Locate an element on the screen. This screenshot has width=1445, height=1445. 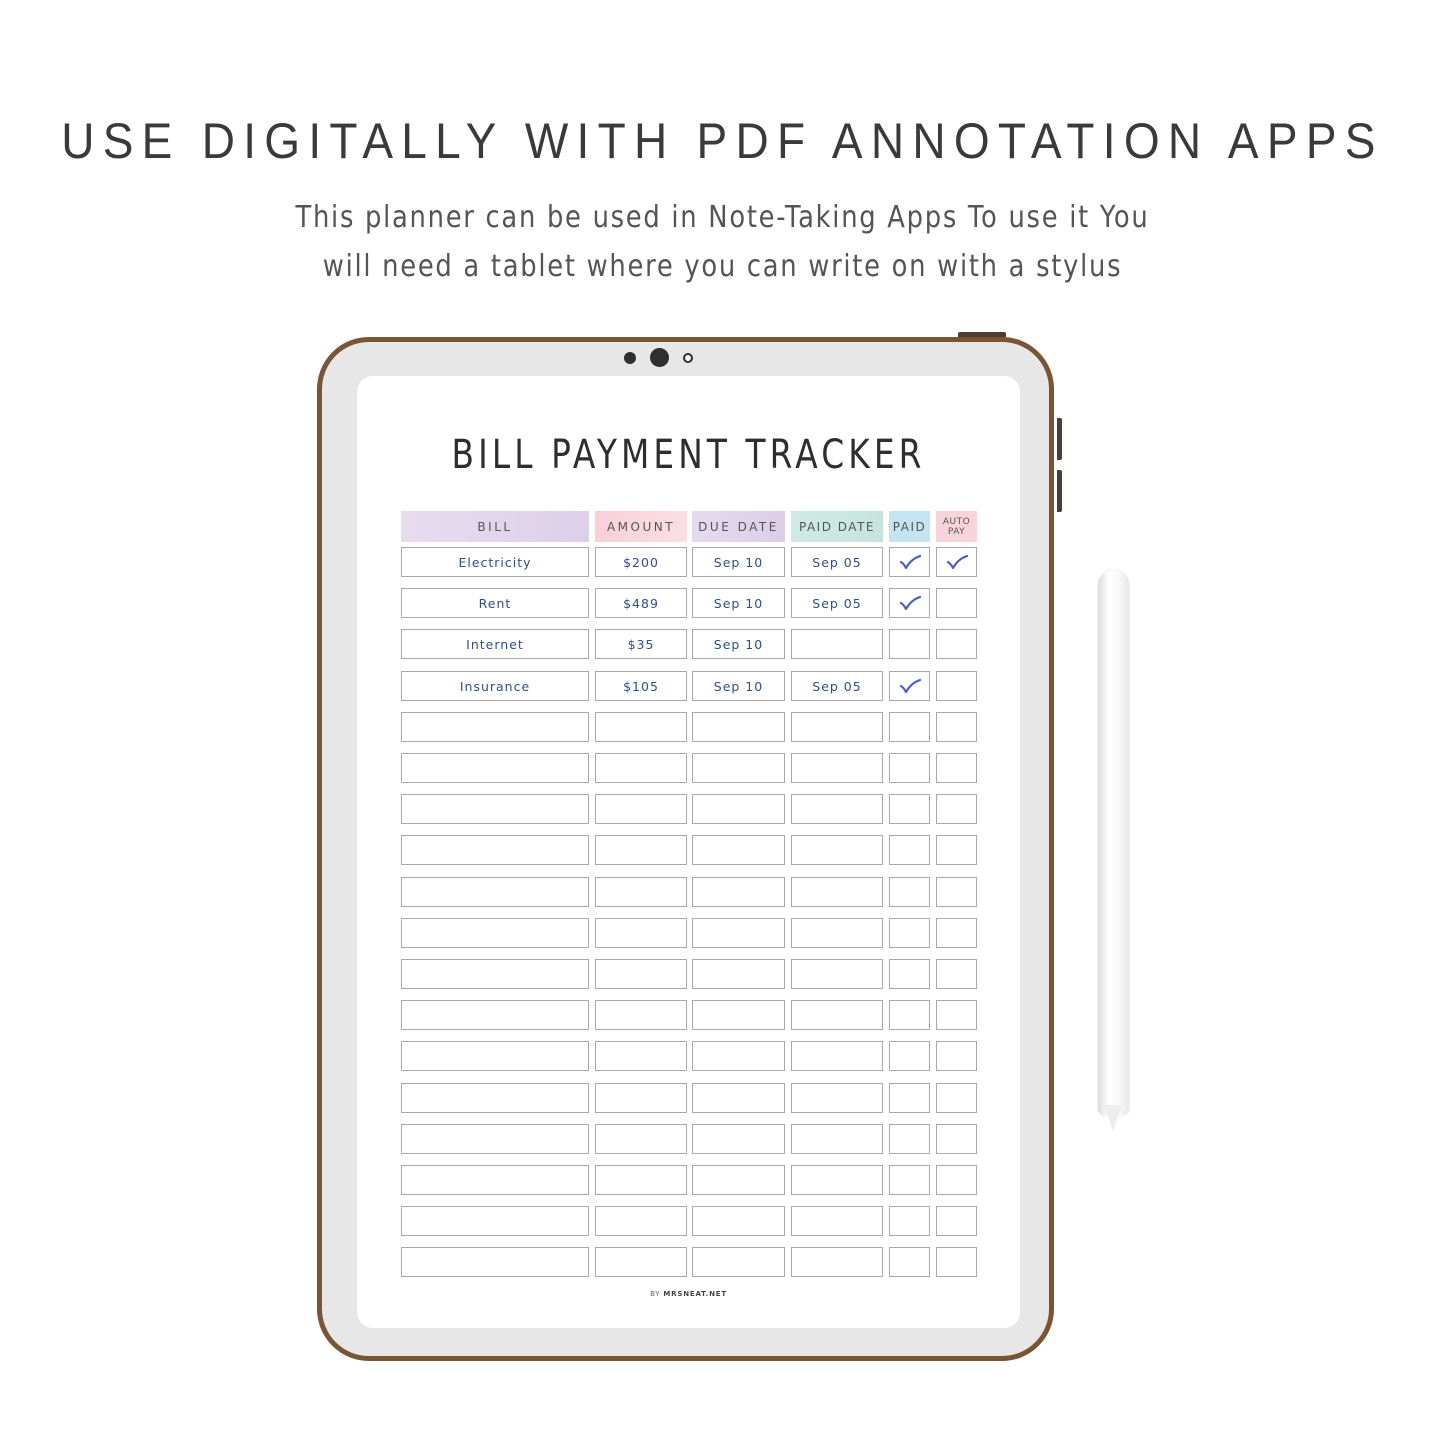
cell-amount: $105 is located at coordinates (641, 686).